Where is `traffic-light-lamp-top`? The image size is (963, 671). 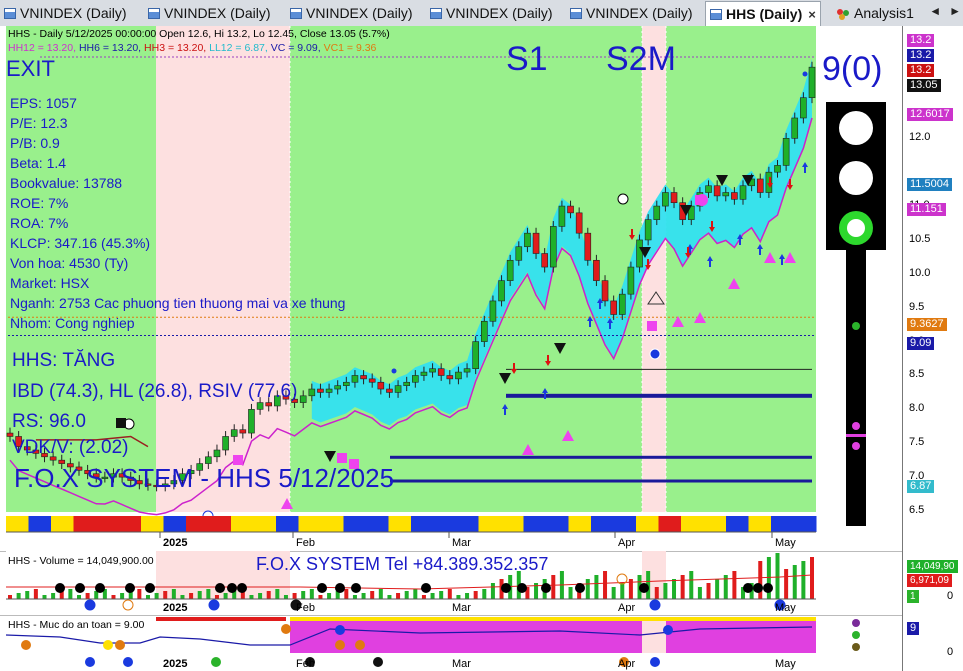
traffic-light-lamp-top is located at coordinates (856, 128).